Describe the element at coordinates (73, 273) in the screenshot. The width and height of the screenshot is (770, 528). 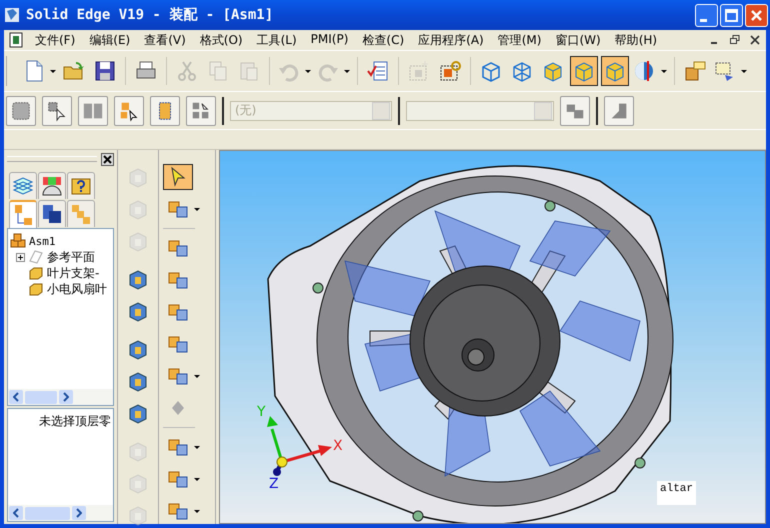
I see `tree-item: 叶片支架-` at that location.